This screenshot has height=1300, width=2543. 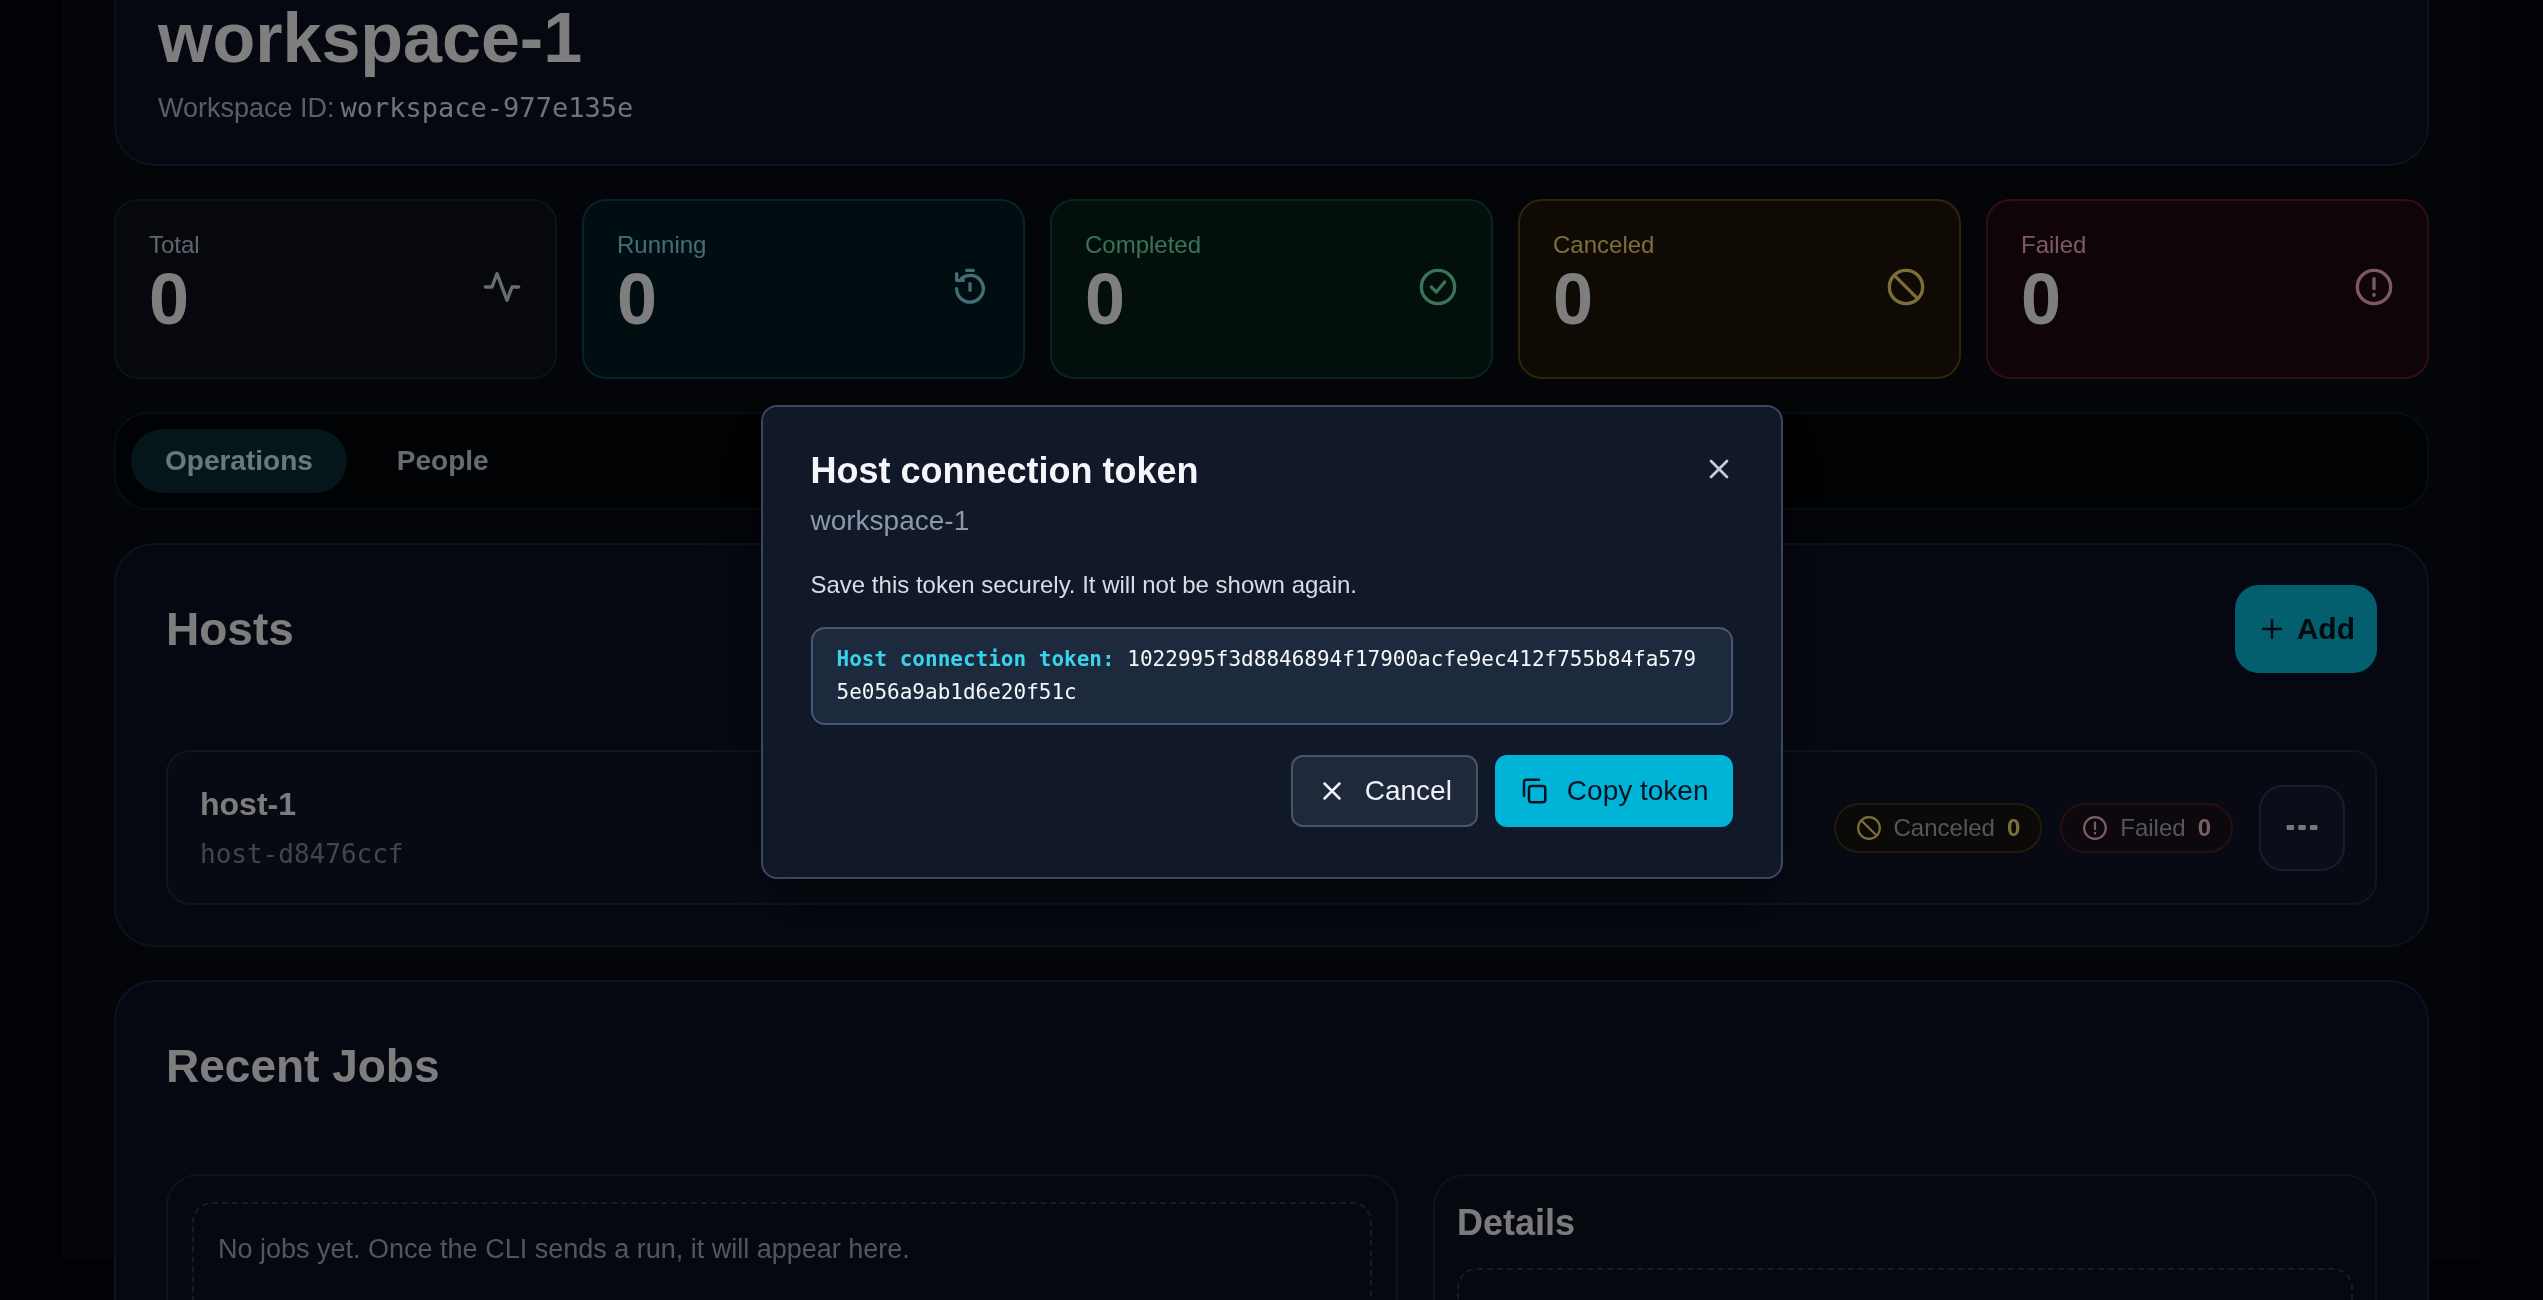 I want to click on badge-label: Canceled, so click(x=1944, y=827).